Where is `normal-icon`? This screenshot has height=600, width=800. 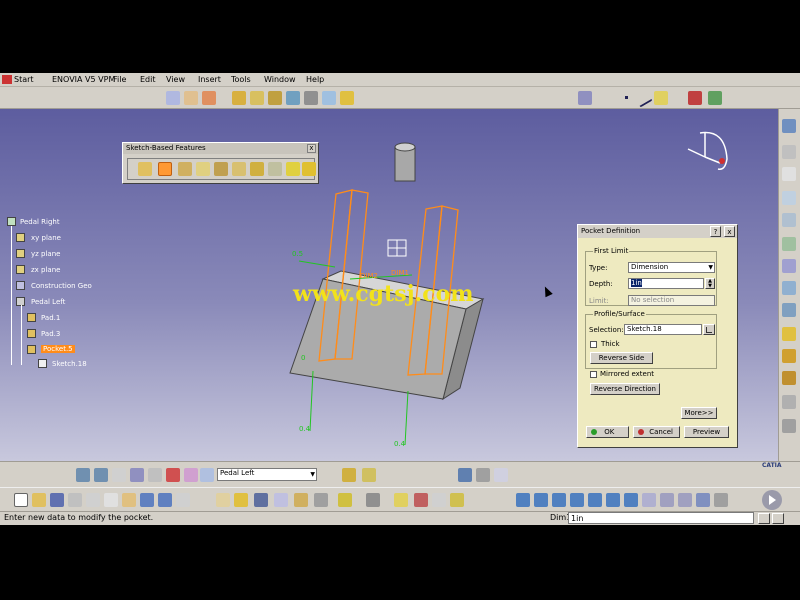
normal-icon is located at coordinates (631, 500).